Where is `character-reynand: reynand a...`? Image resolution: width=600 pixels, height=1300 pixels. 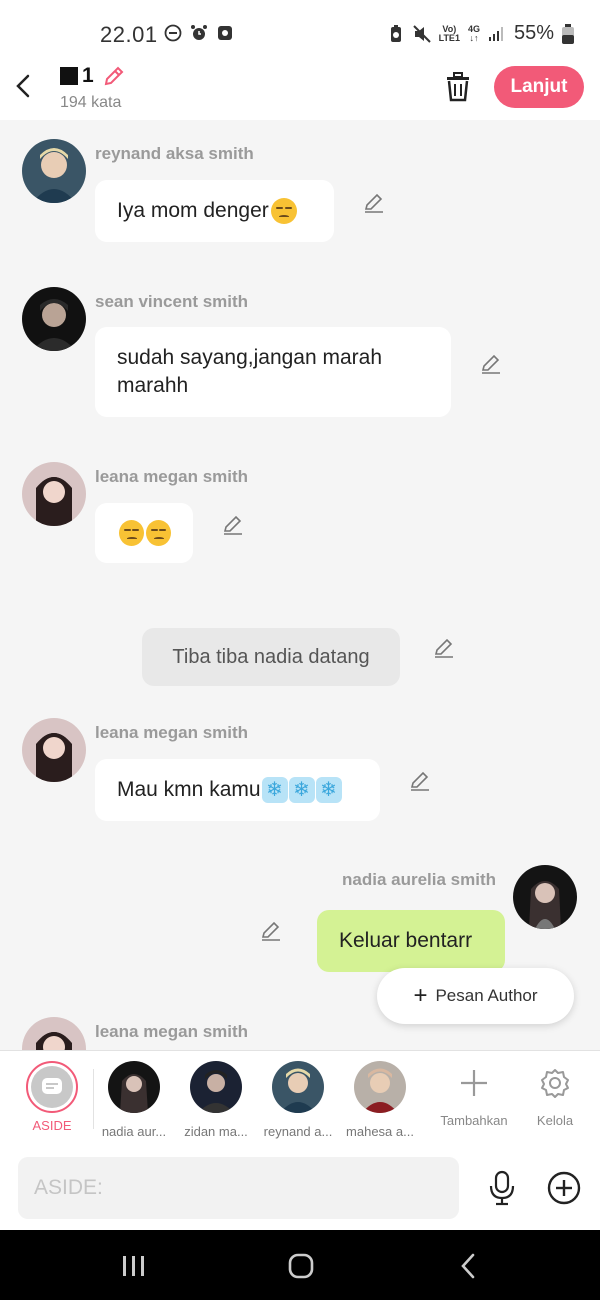
character-reynand: reynand a... is located at coordinates (298, 1100).